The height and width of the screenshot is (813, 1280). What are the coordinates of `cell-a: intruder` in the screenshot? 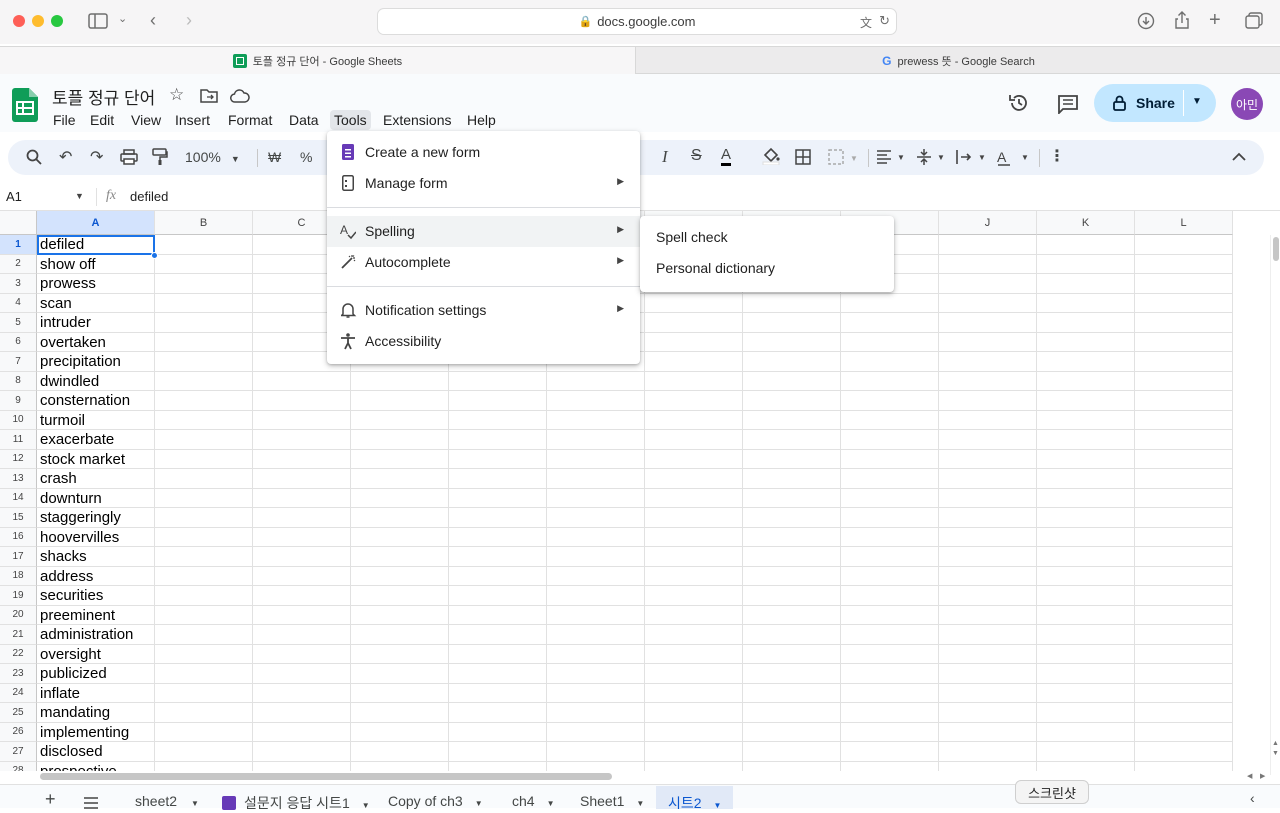 It's located at (96, 323).